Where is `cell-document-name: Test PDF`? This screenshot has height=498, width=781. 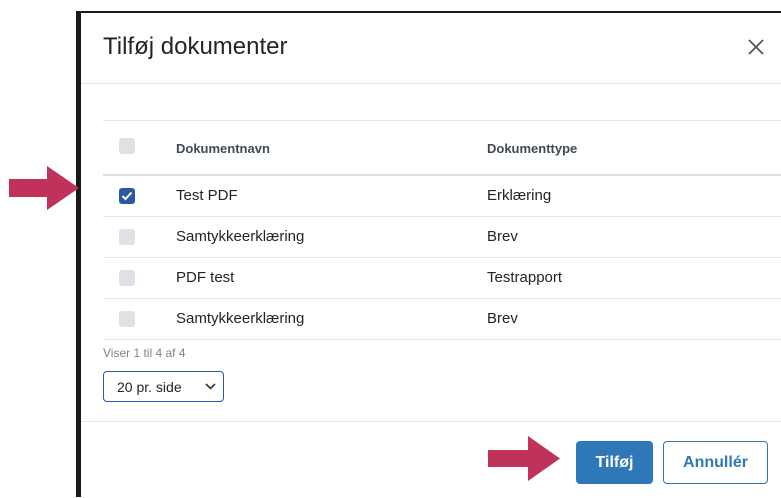 cell-document-name: Test PDF is located at coordinates (207, 195).